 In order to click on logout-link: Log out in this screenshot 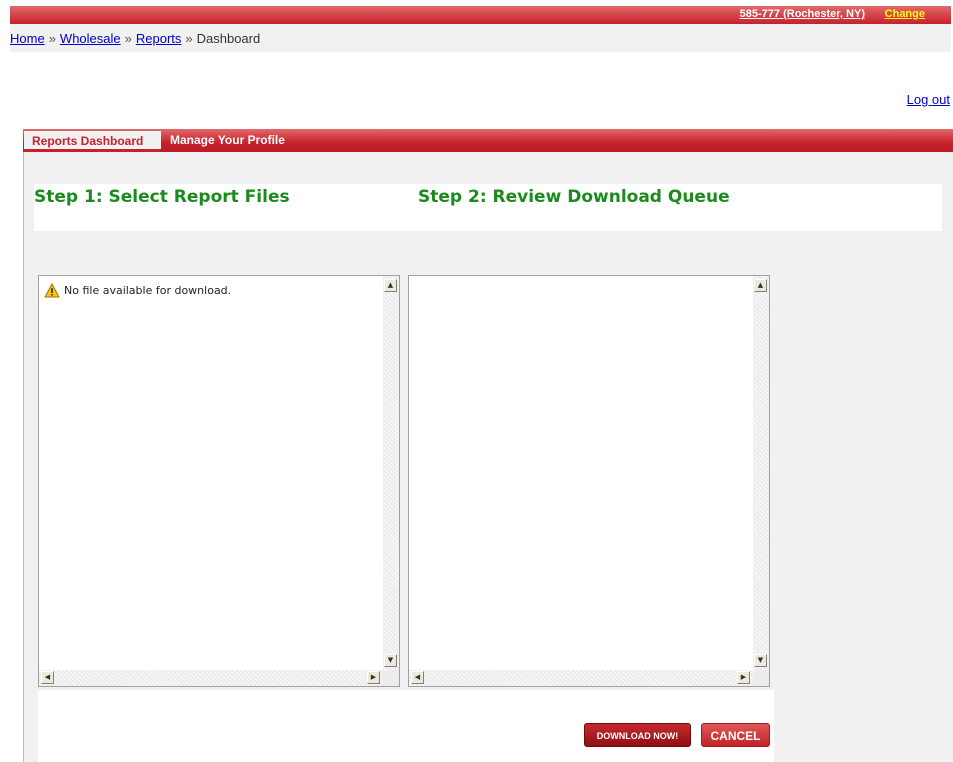, I will do `click(928, 99)`.